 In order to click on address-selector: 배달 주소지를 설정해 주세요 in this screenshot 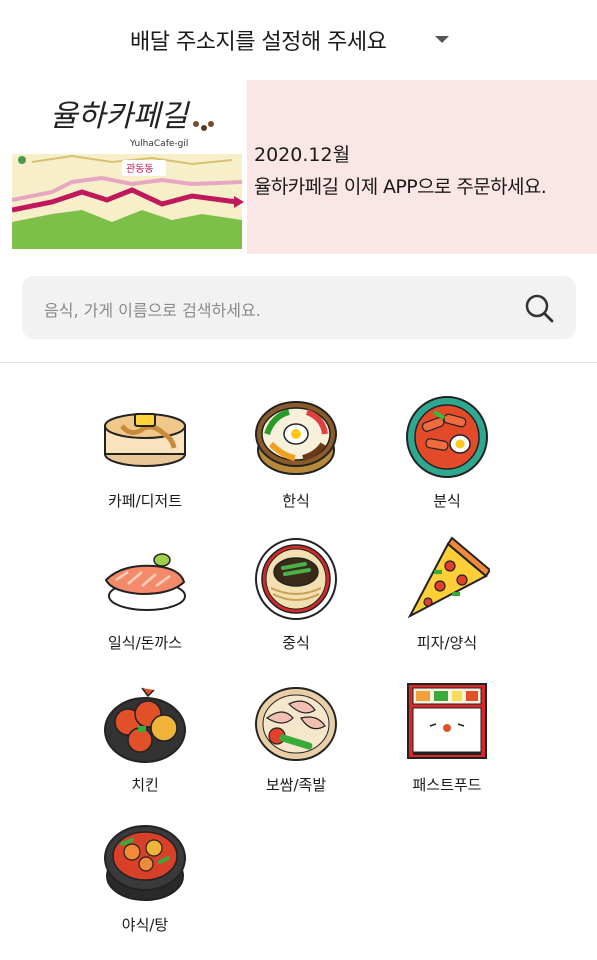, I will do `click(258, 40)`.